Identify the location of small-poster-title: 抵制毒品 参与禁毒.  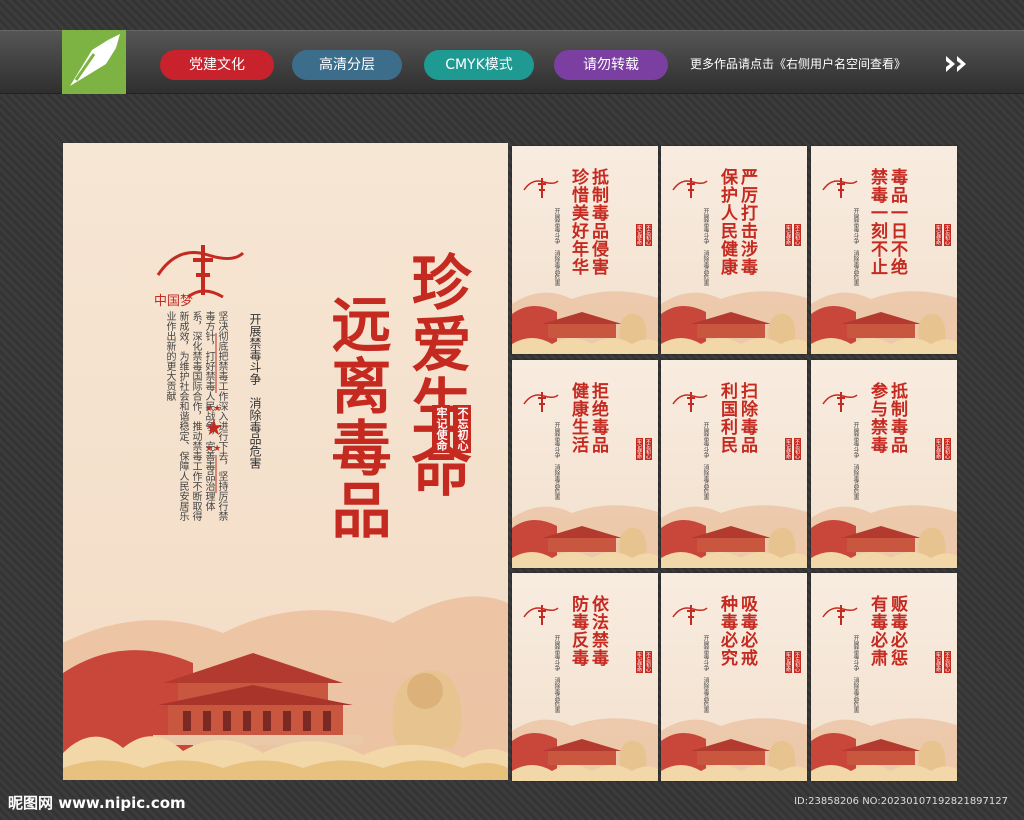
(887, 418).